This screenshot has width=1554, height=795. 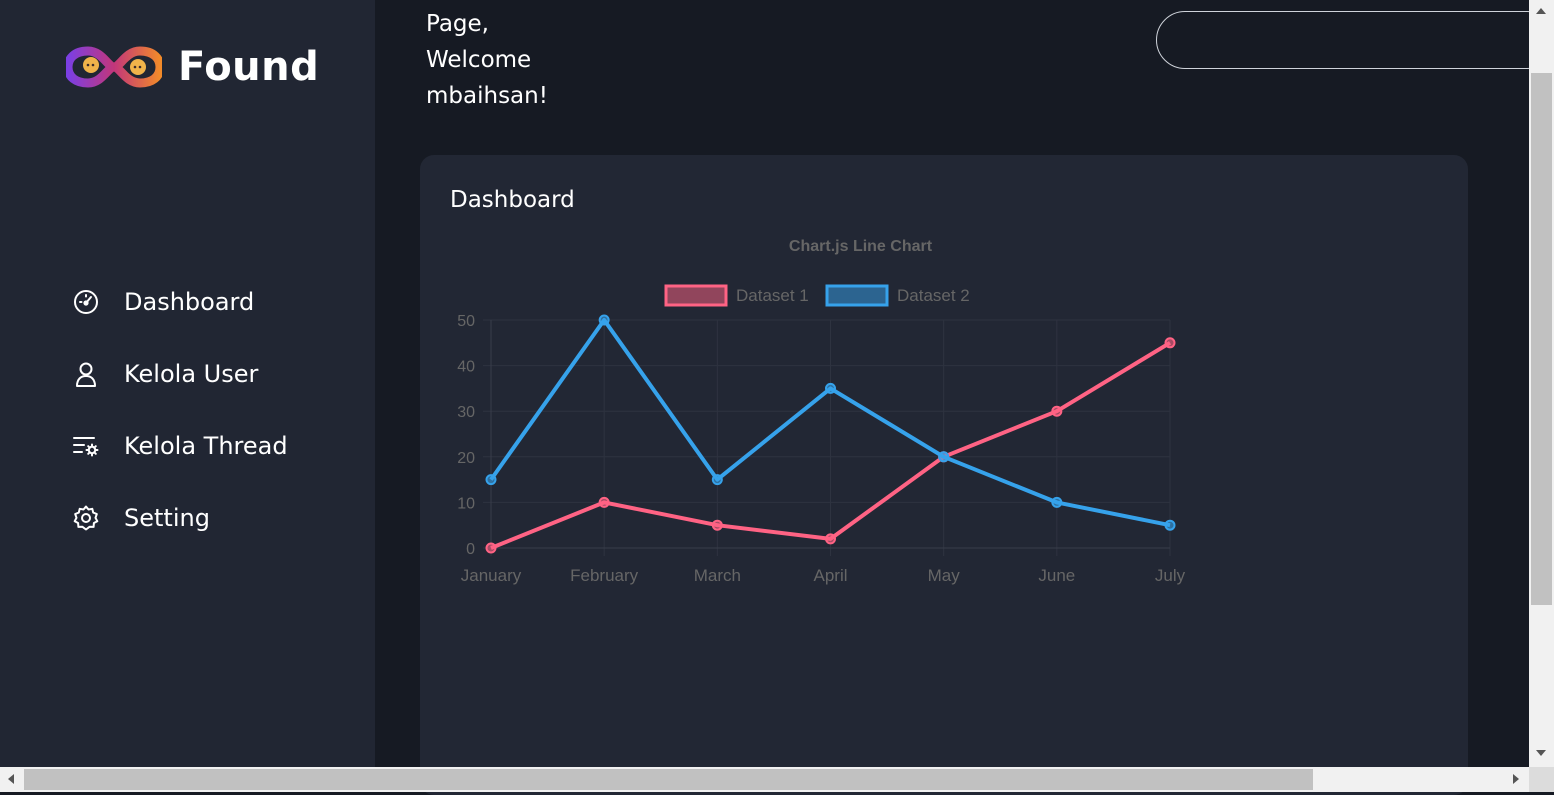 What do you see at coordinates (1541, 753) in the screenshot?
I see `scroll-down-arrow-icon` at bounding box center [1541, 753].